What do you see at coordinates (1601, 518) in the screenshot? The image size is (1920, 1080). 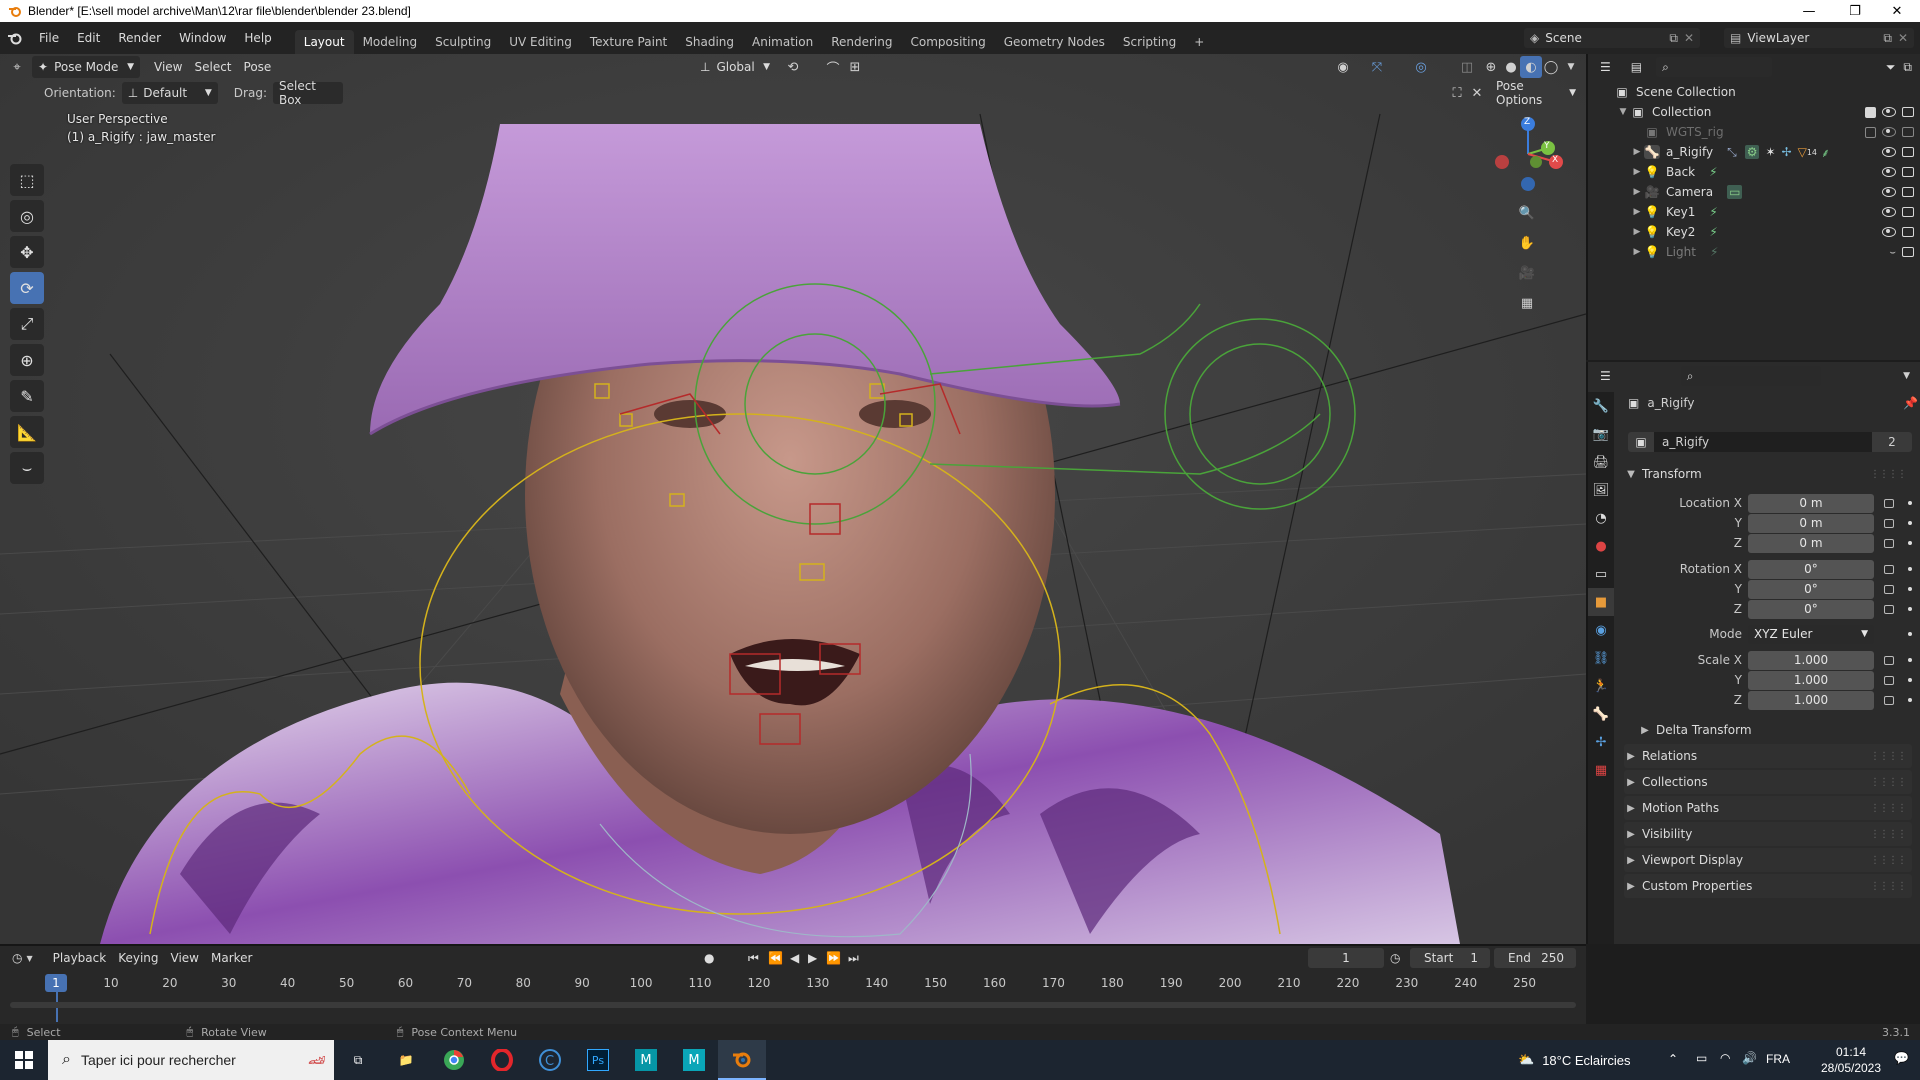 I see `scene-tab-icon: ◔` at bounding box center [1601, 518].